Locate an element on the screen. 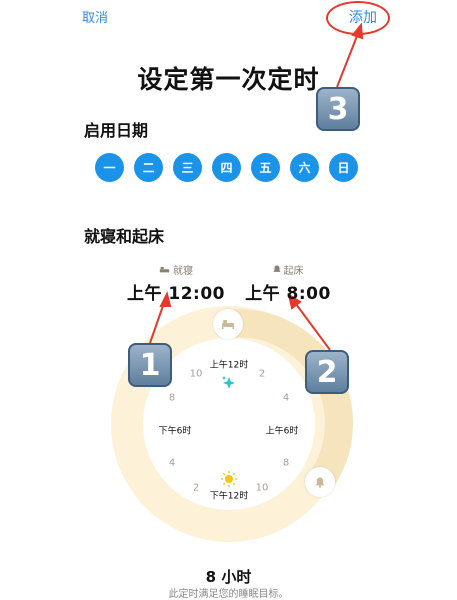  day-button-thu: 四 is located at coordinates (226, 167).